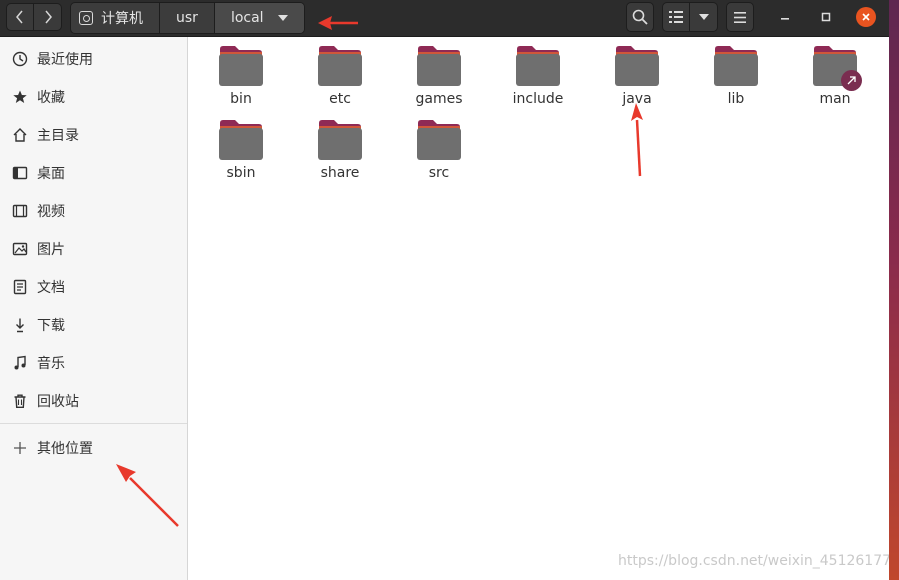 This screenshot has width=899, height=580. Describe the element at coordinates (93, 363) in the screenshot. I see `sidebar-item-music: 音乐` at that location.